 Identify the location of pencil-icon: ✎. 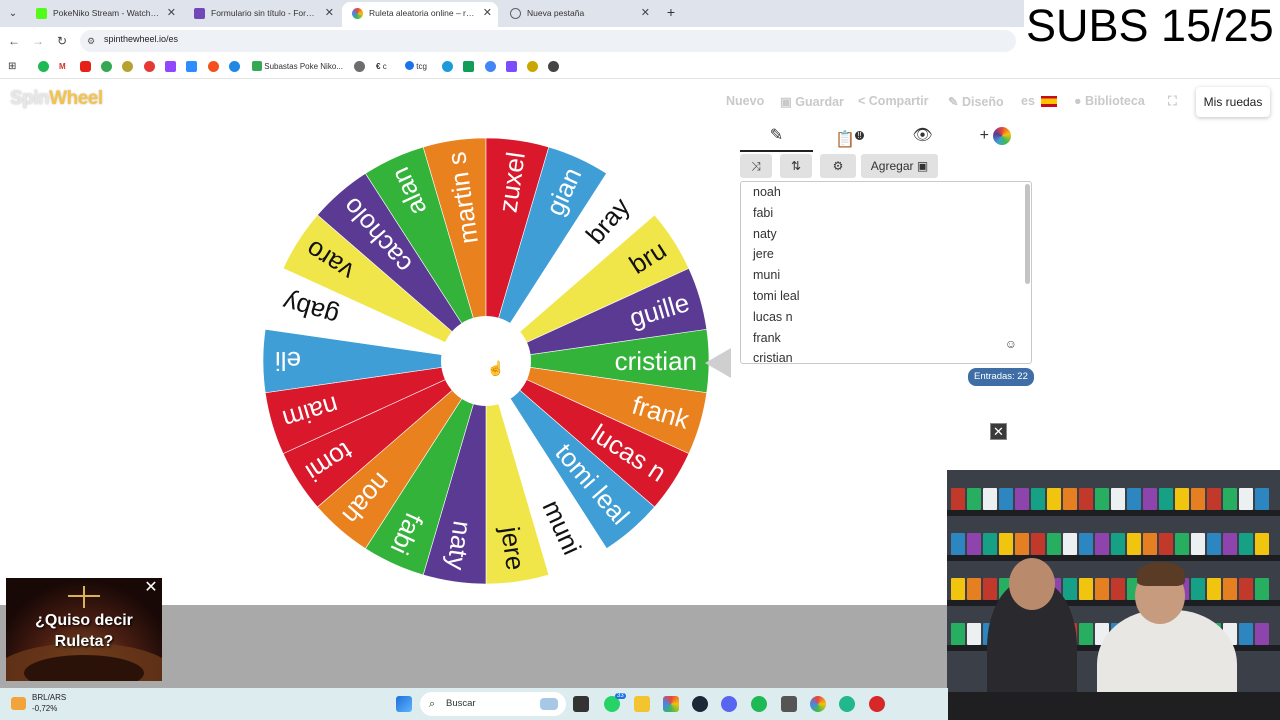
(776, 135).